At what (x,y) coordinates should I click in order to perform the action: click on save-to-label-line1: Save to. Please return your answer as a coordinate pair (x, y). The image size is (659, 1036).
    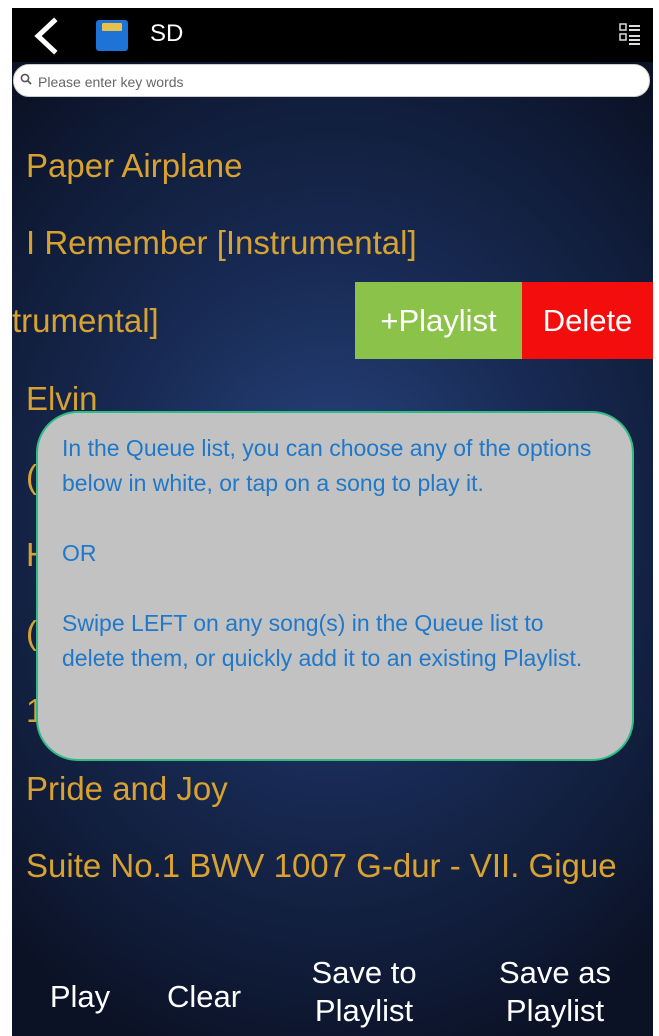
    Looking at the image, I should click on (364, 972).